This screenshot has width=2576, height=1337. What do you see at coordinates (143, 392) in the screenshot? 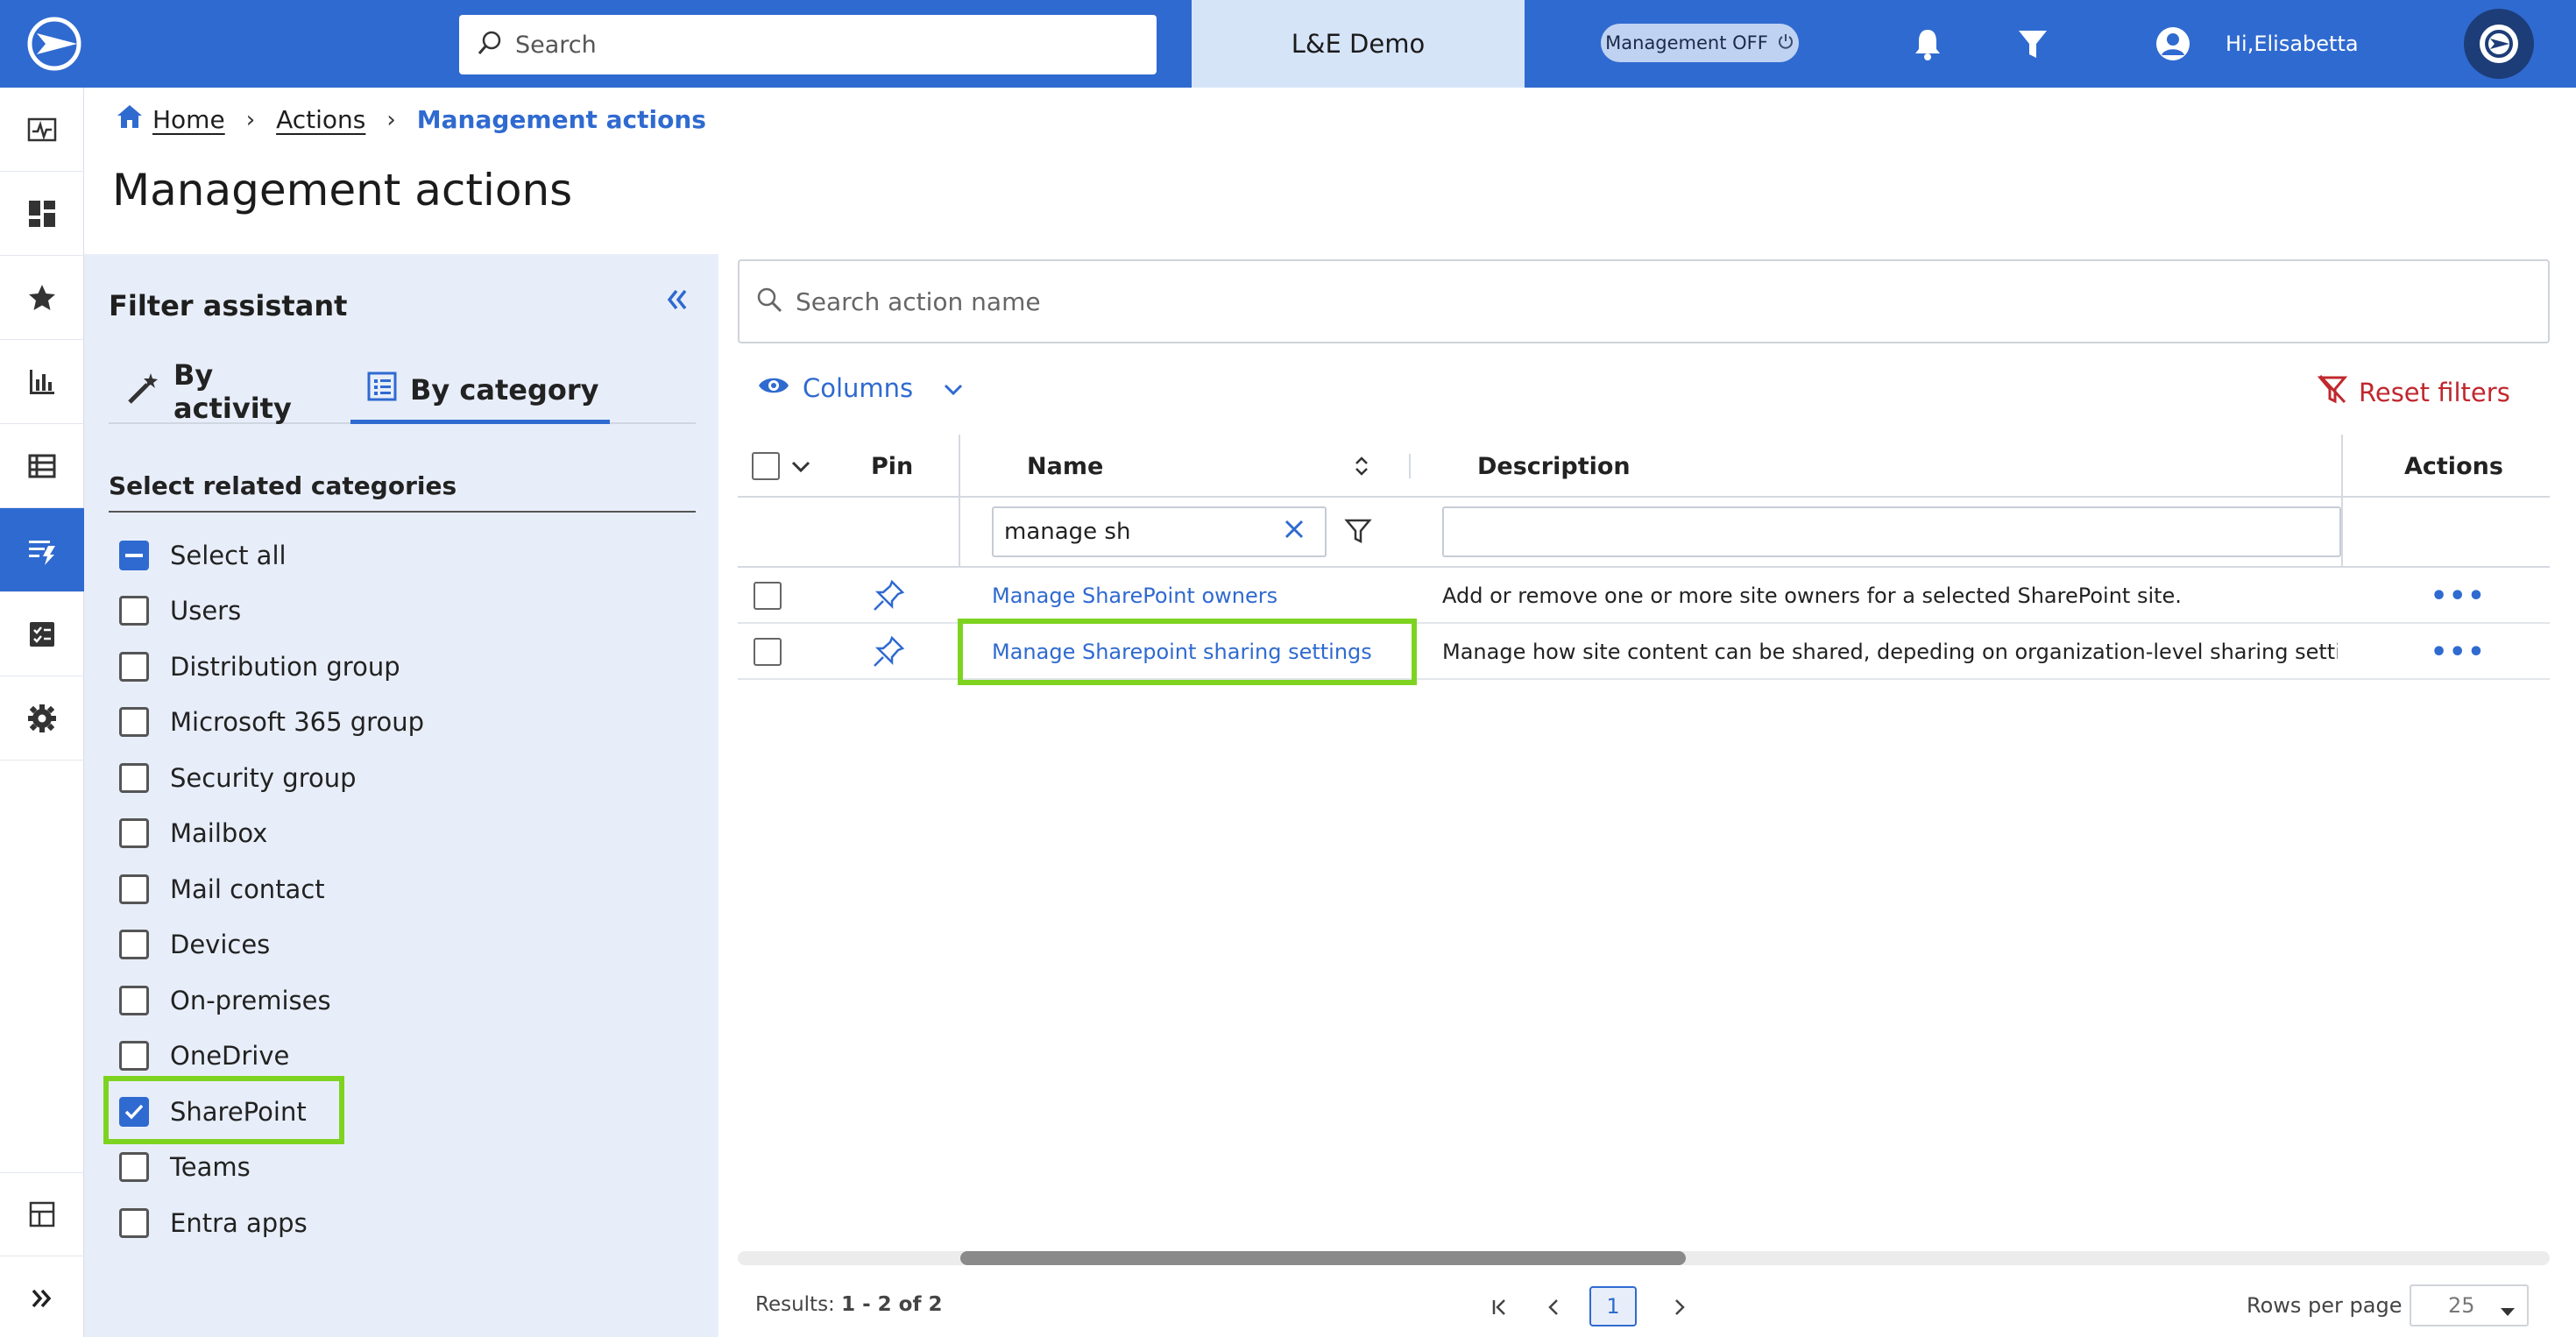
I see `magic-wand-icon` at bounding box center [143, 392].